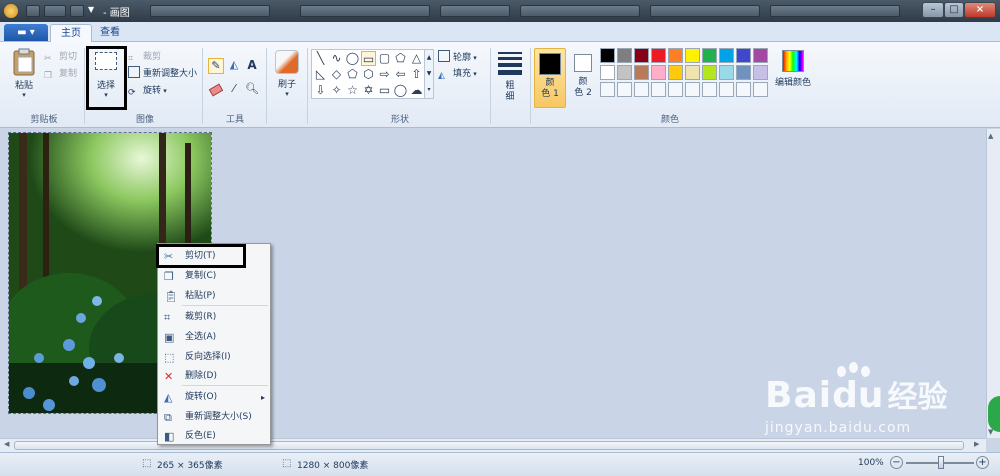 This screenshot has width=1000, height=476. What do you see at coordinates (320, 74) in the screenshot?
I see `right-triangle-shape-icon: ◺` at bounding box center [320, 74].